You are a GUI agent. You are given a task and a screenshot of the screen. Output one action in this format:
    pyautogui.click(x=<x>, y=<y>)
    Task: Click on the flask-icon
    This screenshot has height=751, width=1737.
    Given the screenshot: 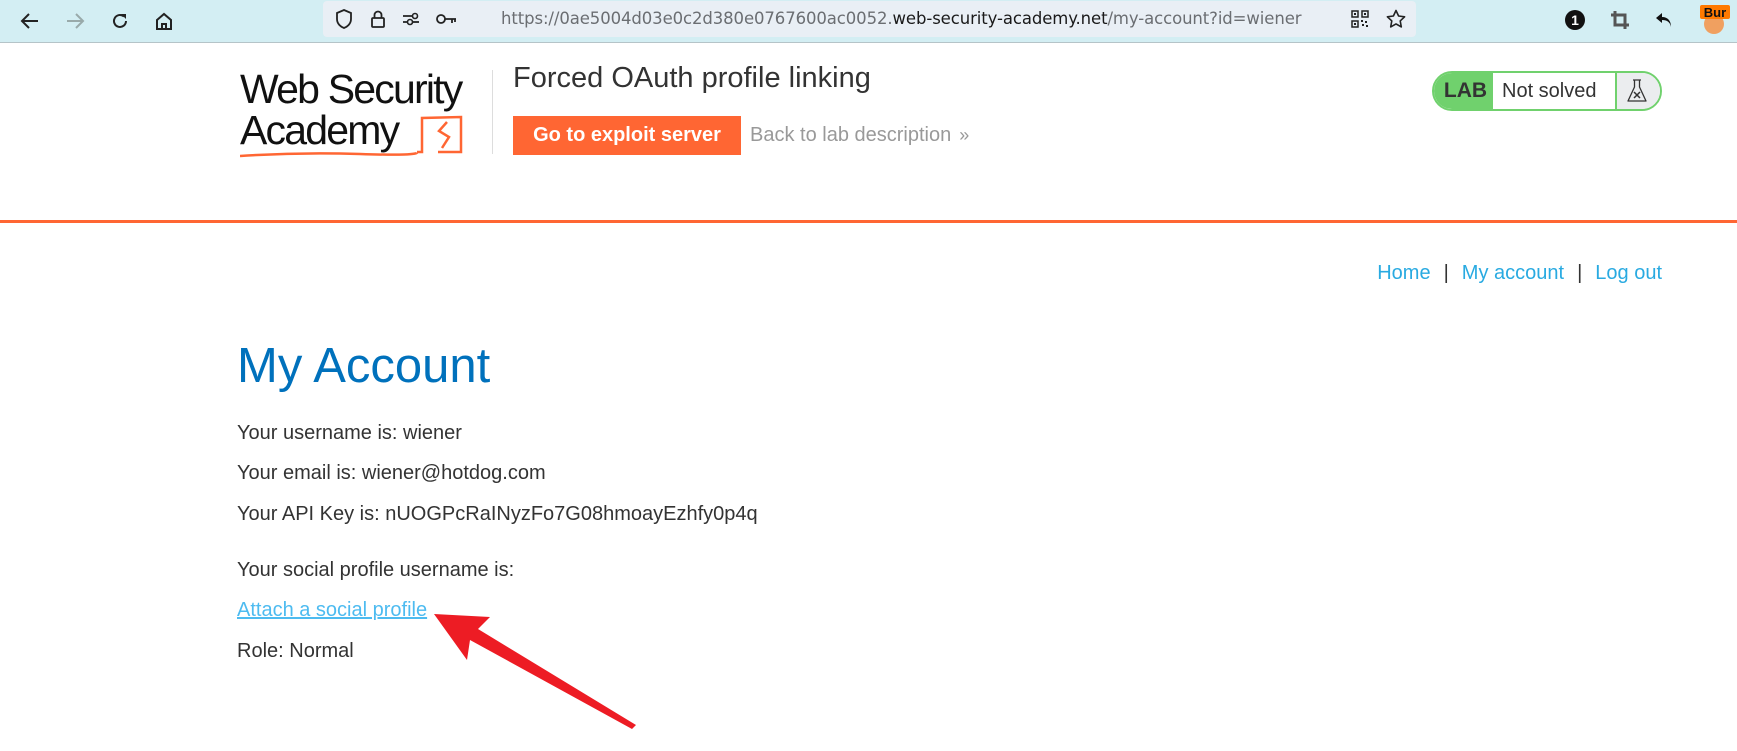 What is the action you would take?
    pyautogui.click(x=1638, y=91)
    